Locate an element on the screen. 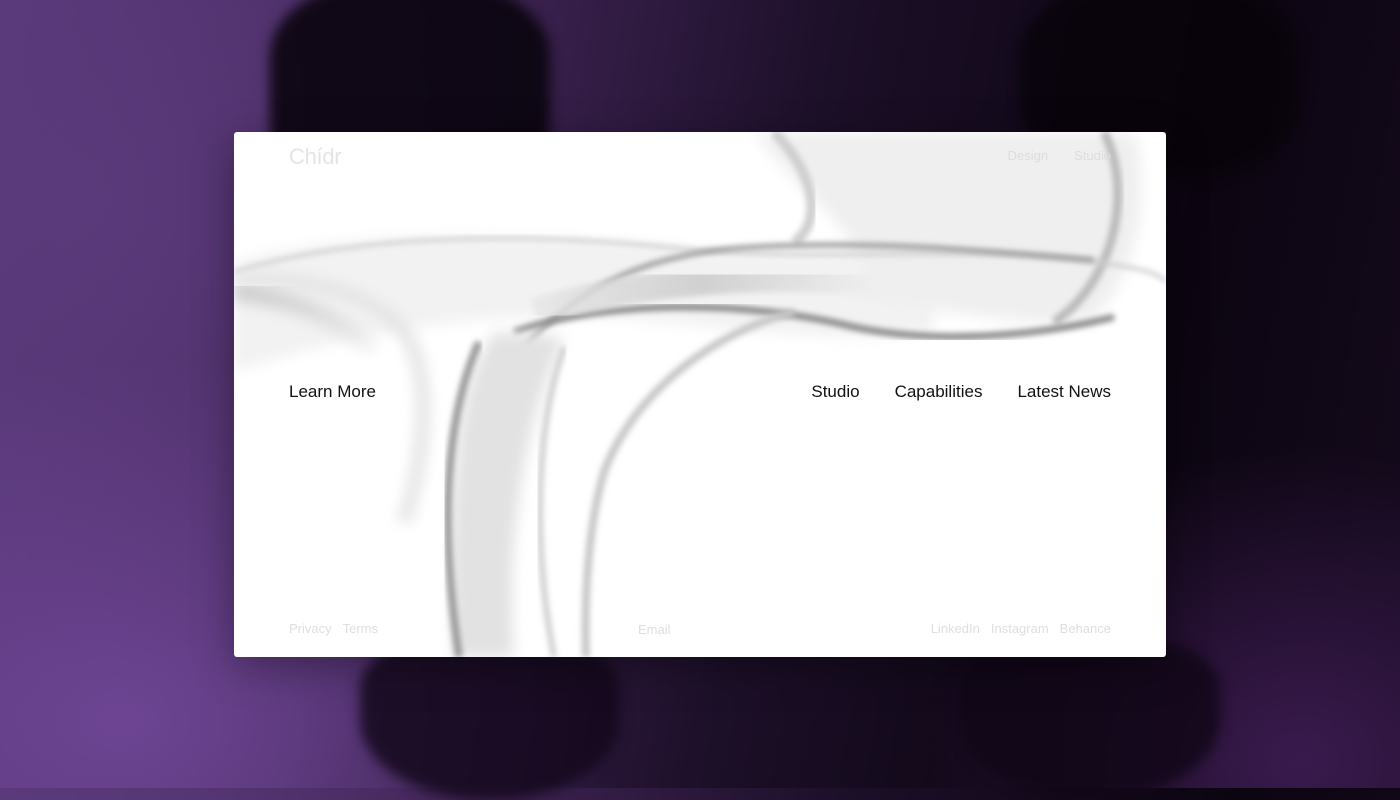  brand-logo: Chídr is located at coordinates (315, 157).